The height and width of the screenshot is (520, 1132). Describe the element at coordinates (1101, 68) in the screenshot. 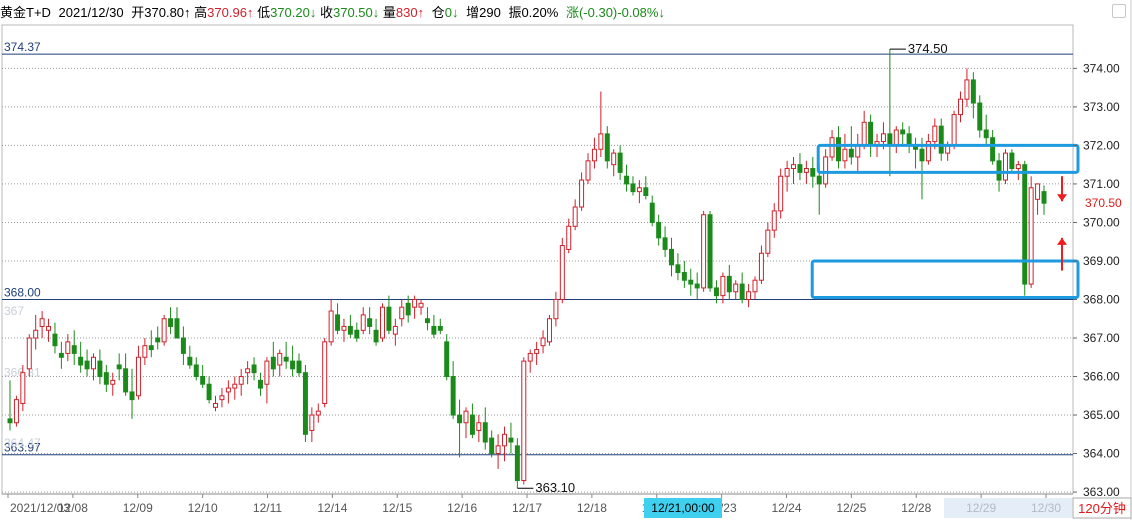

I see `y-tick-label: 374.00` at that location.